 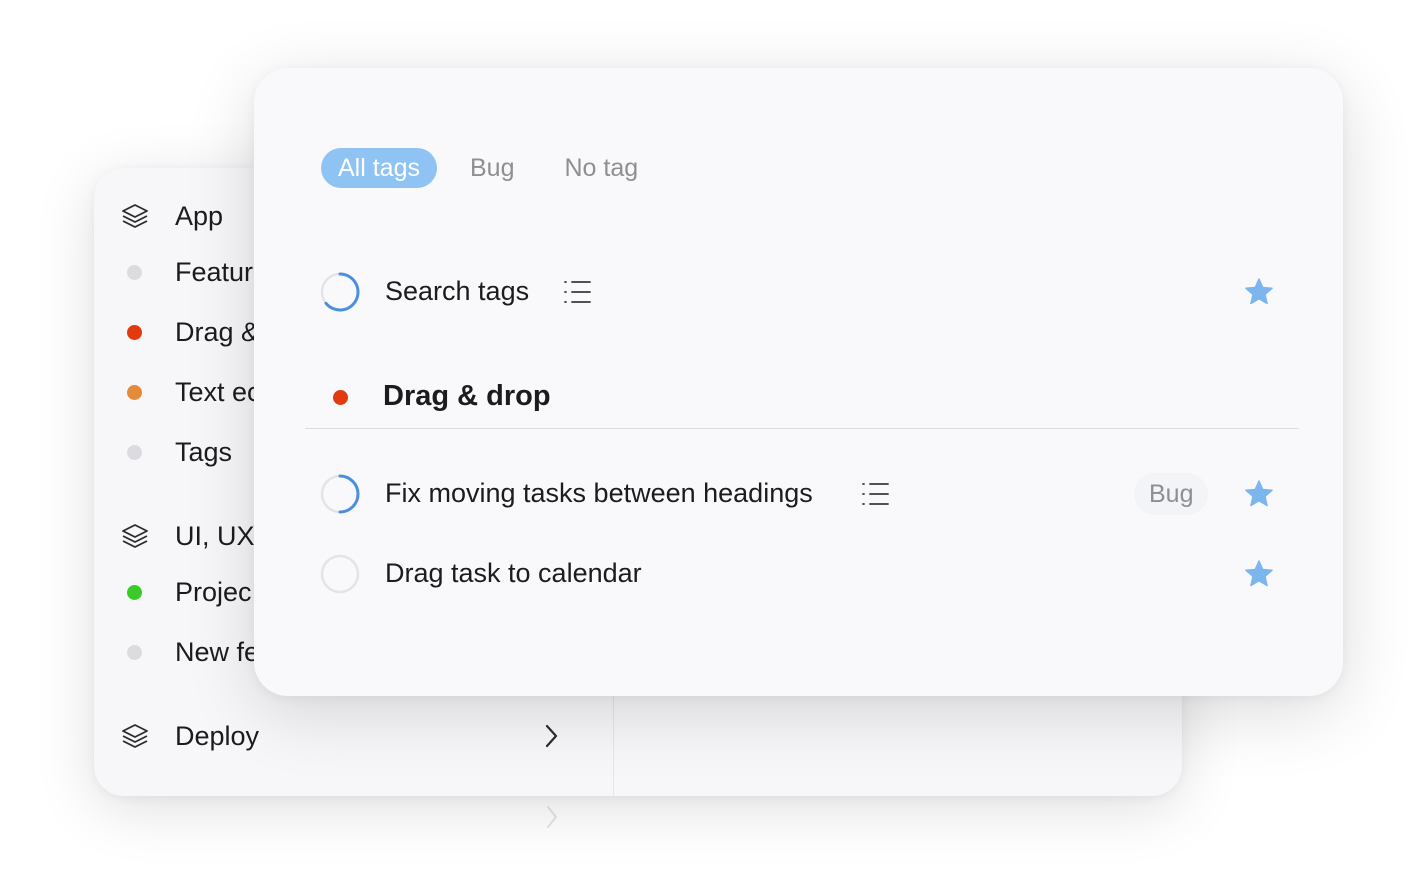 What do you see at coordinates (492, 168) in the screenshot?
I see `tab-bug: Bug` at bounding box center [492, 168].